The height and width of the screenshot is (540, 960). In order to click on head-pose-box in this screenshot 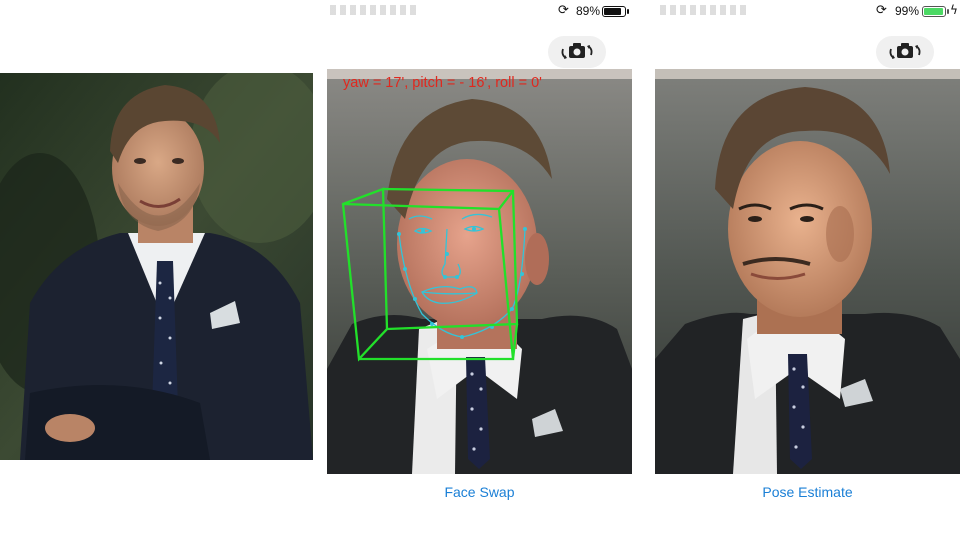, I will do `click(430, 274)`.